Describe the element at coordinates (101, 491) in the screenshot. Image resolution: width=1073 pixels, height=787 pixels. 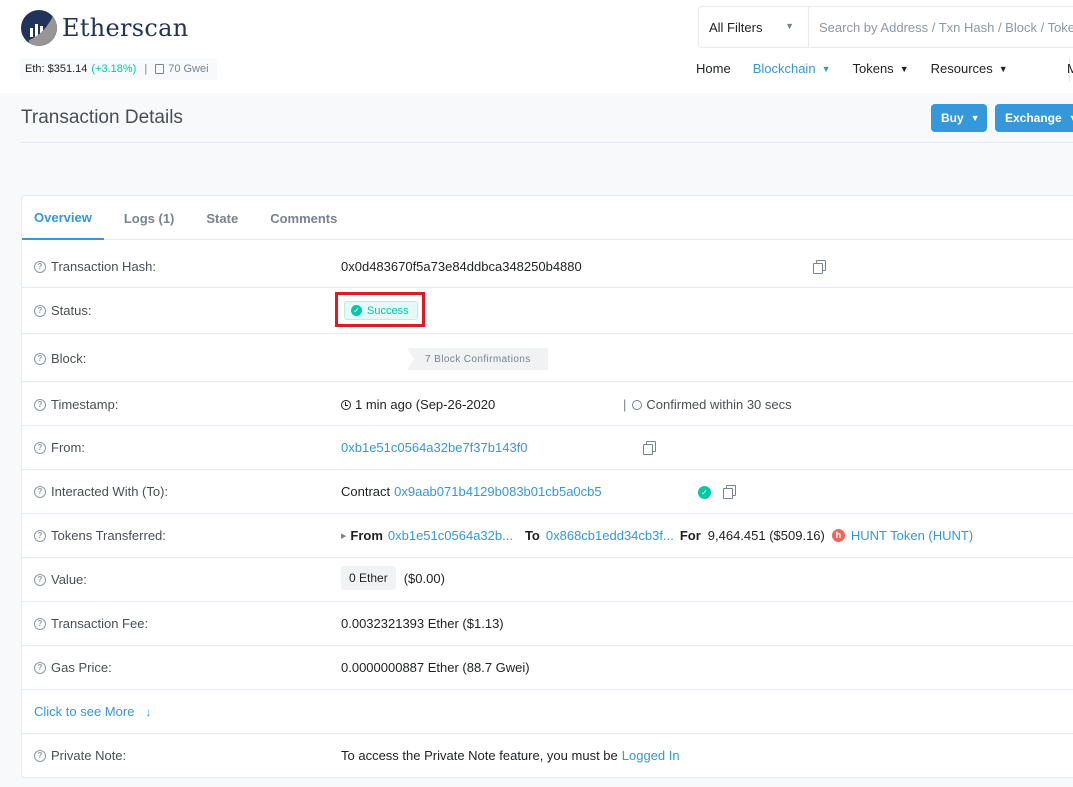
I see `to-label: ? Interacted With (To):` at that location.